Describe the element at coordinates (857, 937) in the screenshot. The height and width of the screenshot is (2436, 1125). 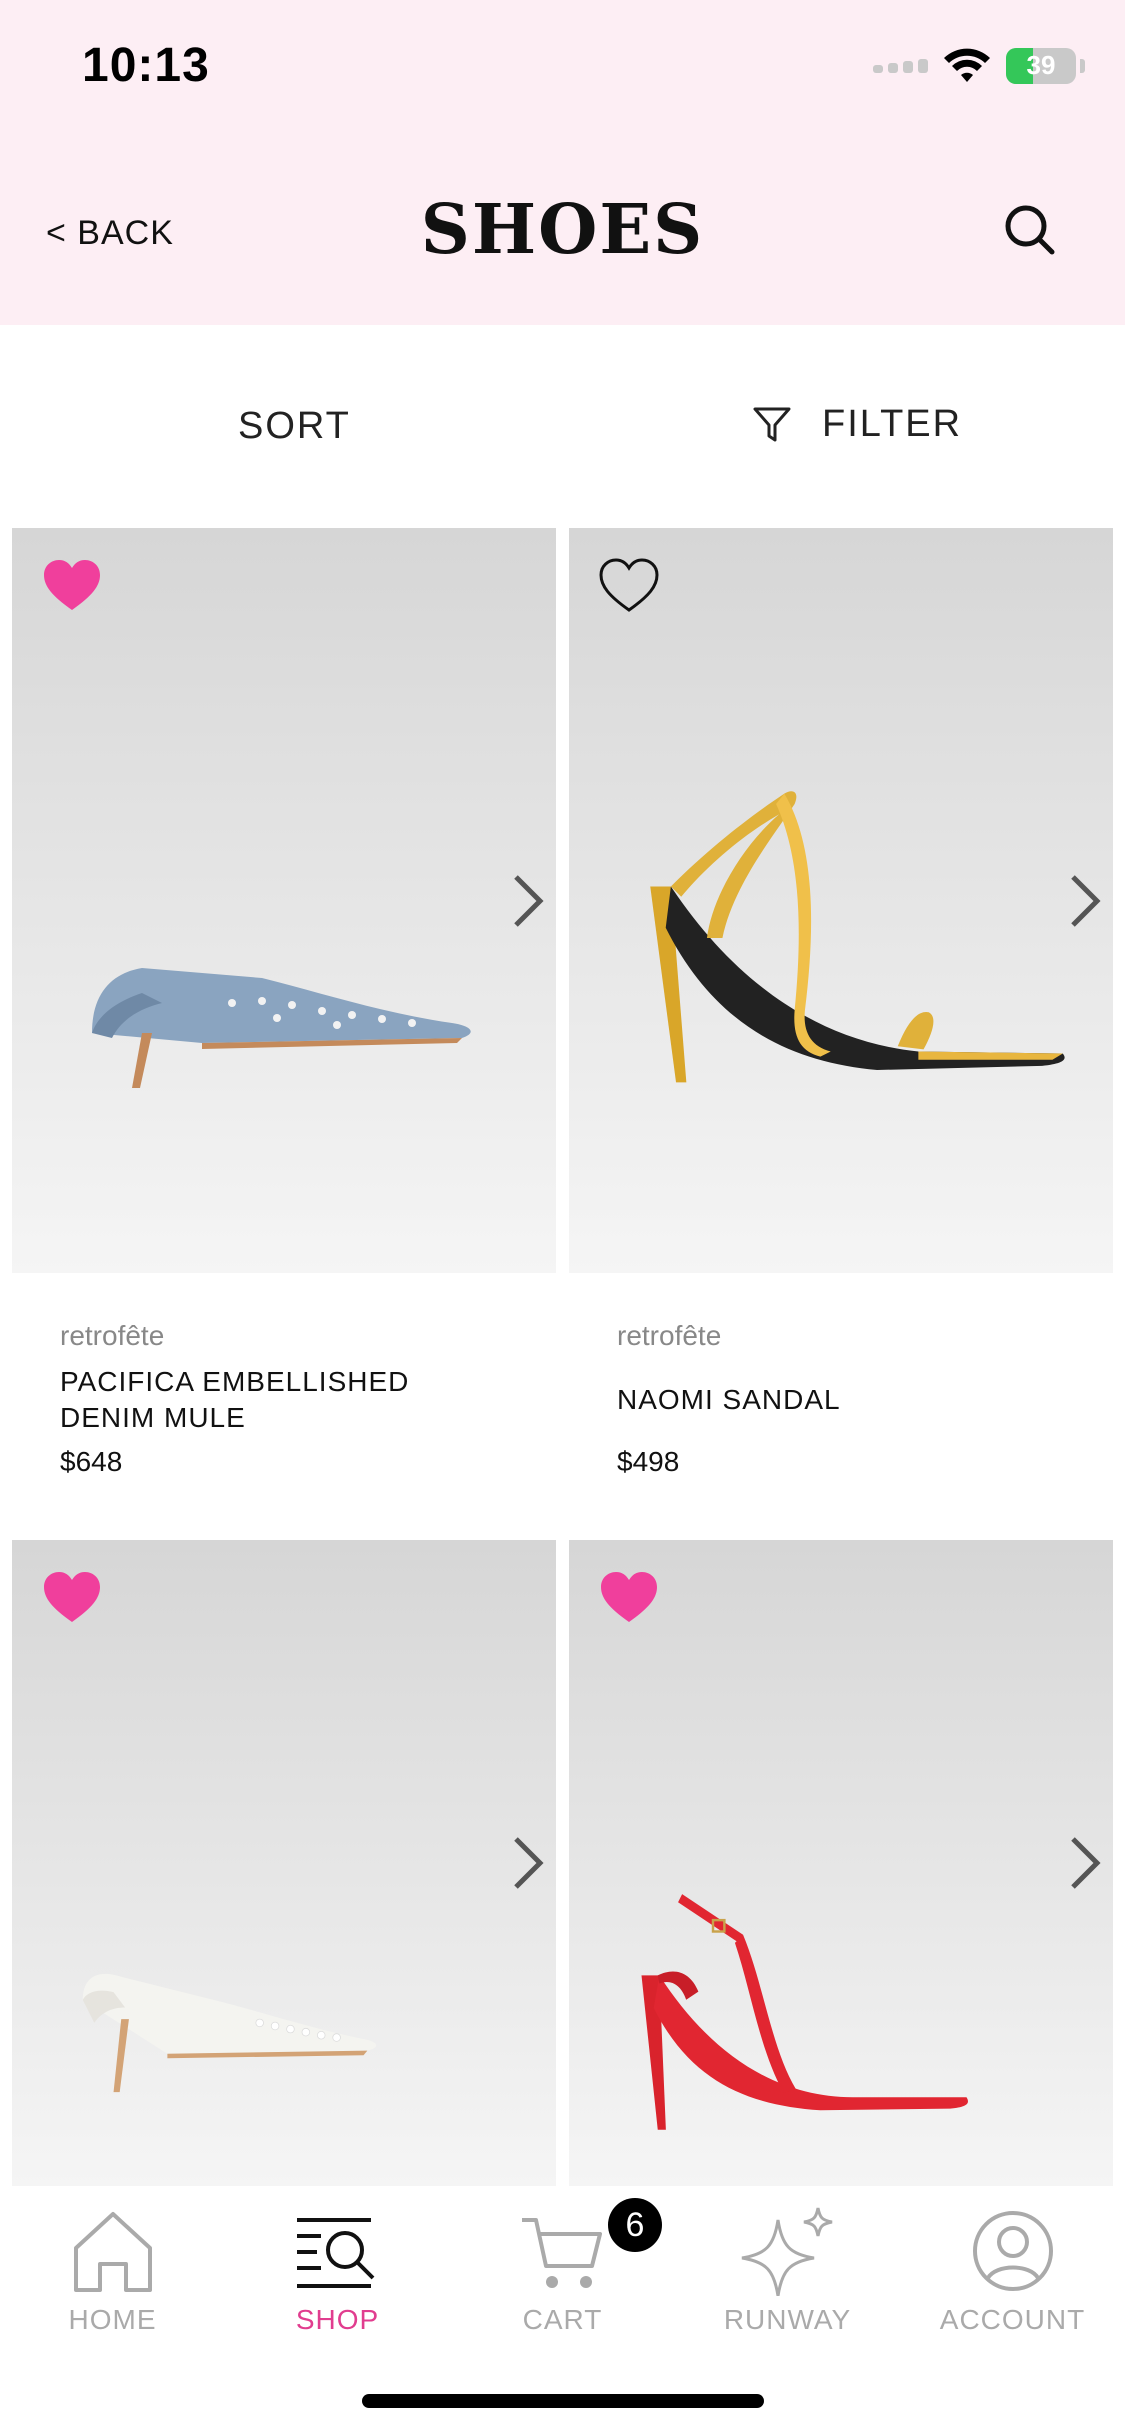
I see `gold-sandal-image` at that location.